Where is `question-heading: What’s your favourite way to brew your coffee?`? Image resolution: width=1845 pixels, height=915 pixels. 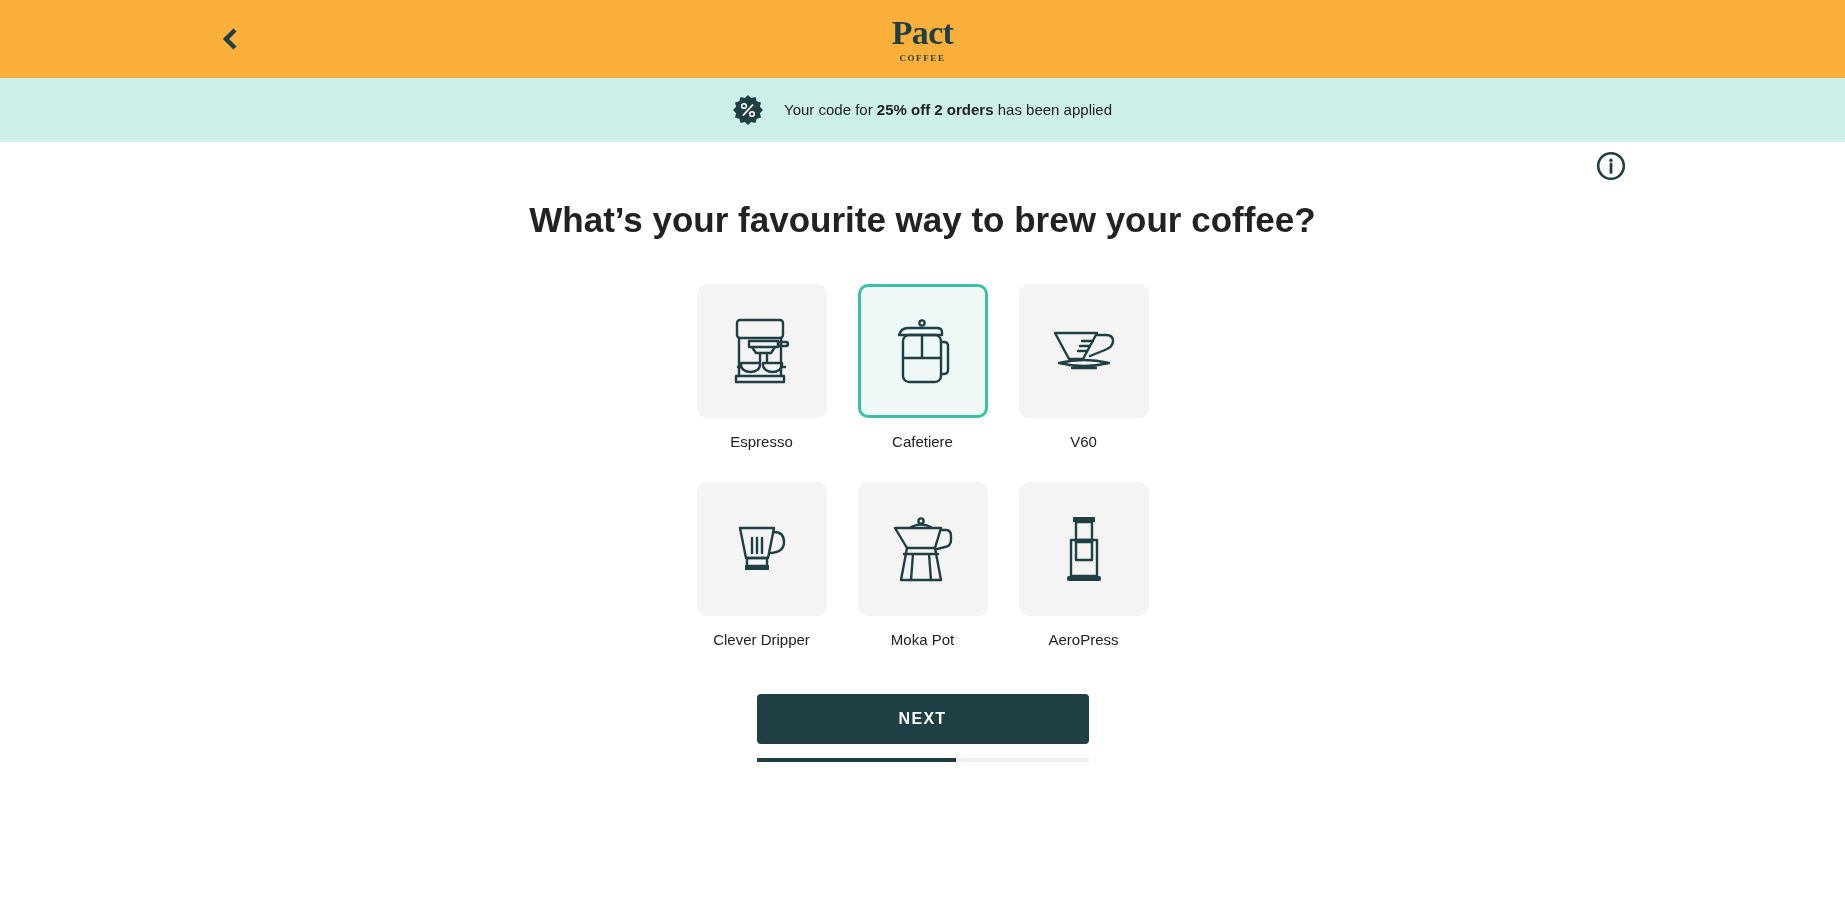
question-heading: What’s your favourite way to brew your coffee? is located at coordinates (922, 220).